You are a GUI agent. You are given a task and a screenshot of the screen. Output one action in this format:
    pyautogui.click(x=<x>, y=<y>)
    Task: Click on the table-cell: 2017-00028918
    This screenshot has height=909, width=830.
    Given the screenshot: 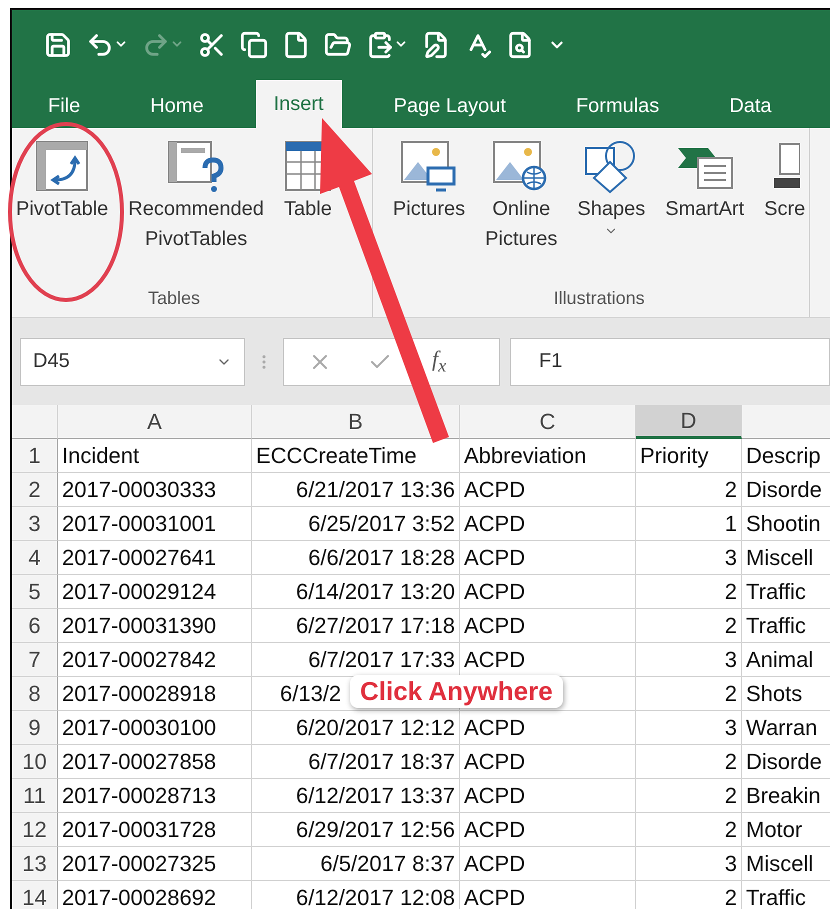 What is the action you would take?
    pyautogui.click(x=155, y=694)
    